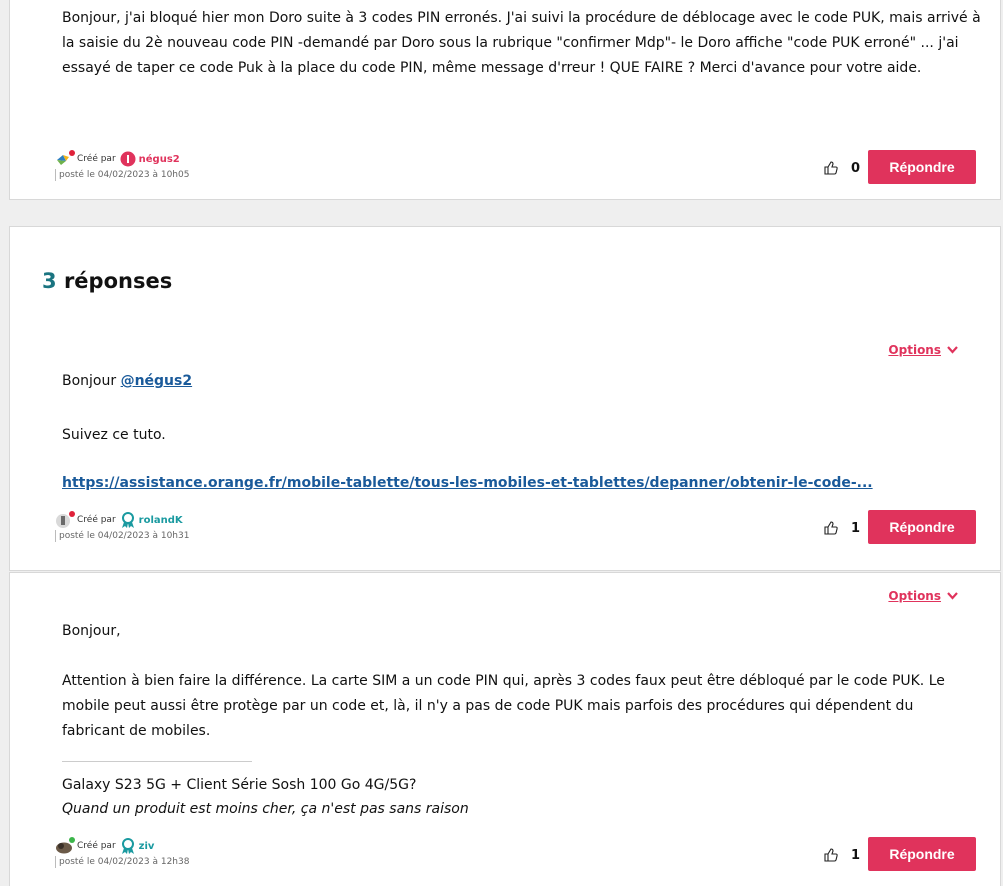 Image resolution: width=1003 pixels, height=886 pixels. What do you see at coordinates (122, 175) in the screenshot?
I see `posted-date: posté le 04/02/2023 à 10h05` at bounding box center [122, 175].